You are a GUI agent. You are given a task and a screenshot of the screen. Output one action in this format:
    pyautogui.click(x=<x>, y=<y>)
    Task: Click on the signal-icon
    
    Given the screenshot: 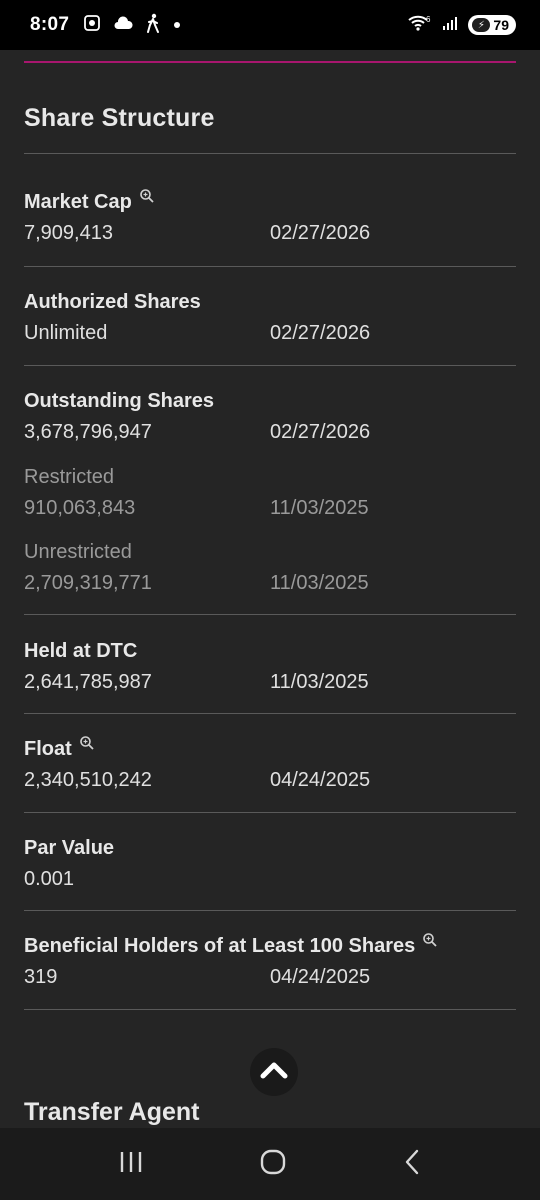 What is the action you would take?
    pyautogui.click(x=450, y=25)
    